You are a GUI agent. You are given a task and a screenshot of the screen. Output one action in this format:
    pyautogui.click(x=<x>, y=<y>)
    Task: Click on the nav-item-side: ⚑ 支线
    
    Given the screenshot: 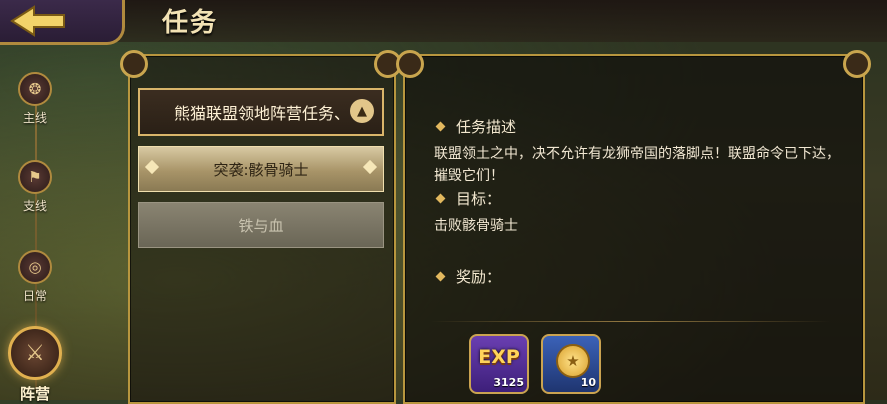 What is the action you would take?
    pyautogui.click(x=35, y=187)
    